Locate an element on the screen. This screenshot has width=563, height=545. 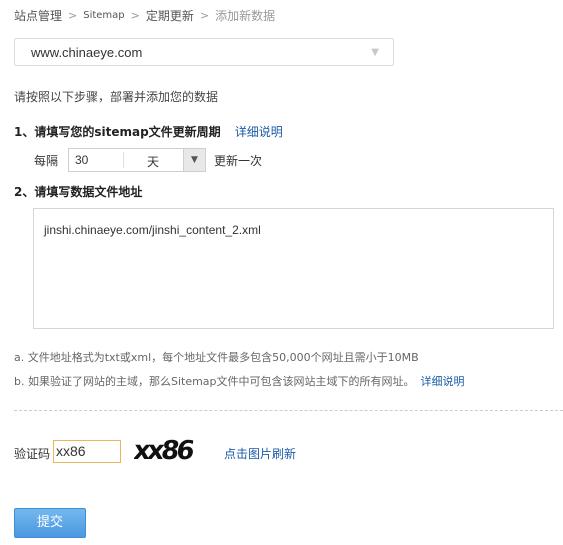
breadcrumb-item-sitemap: Sitemap is located at coordinates (103, 15).